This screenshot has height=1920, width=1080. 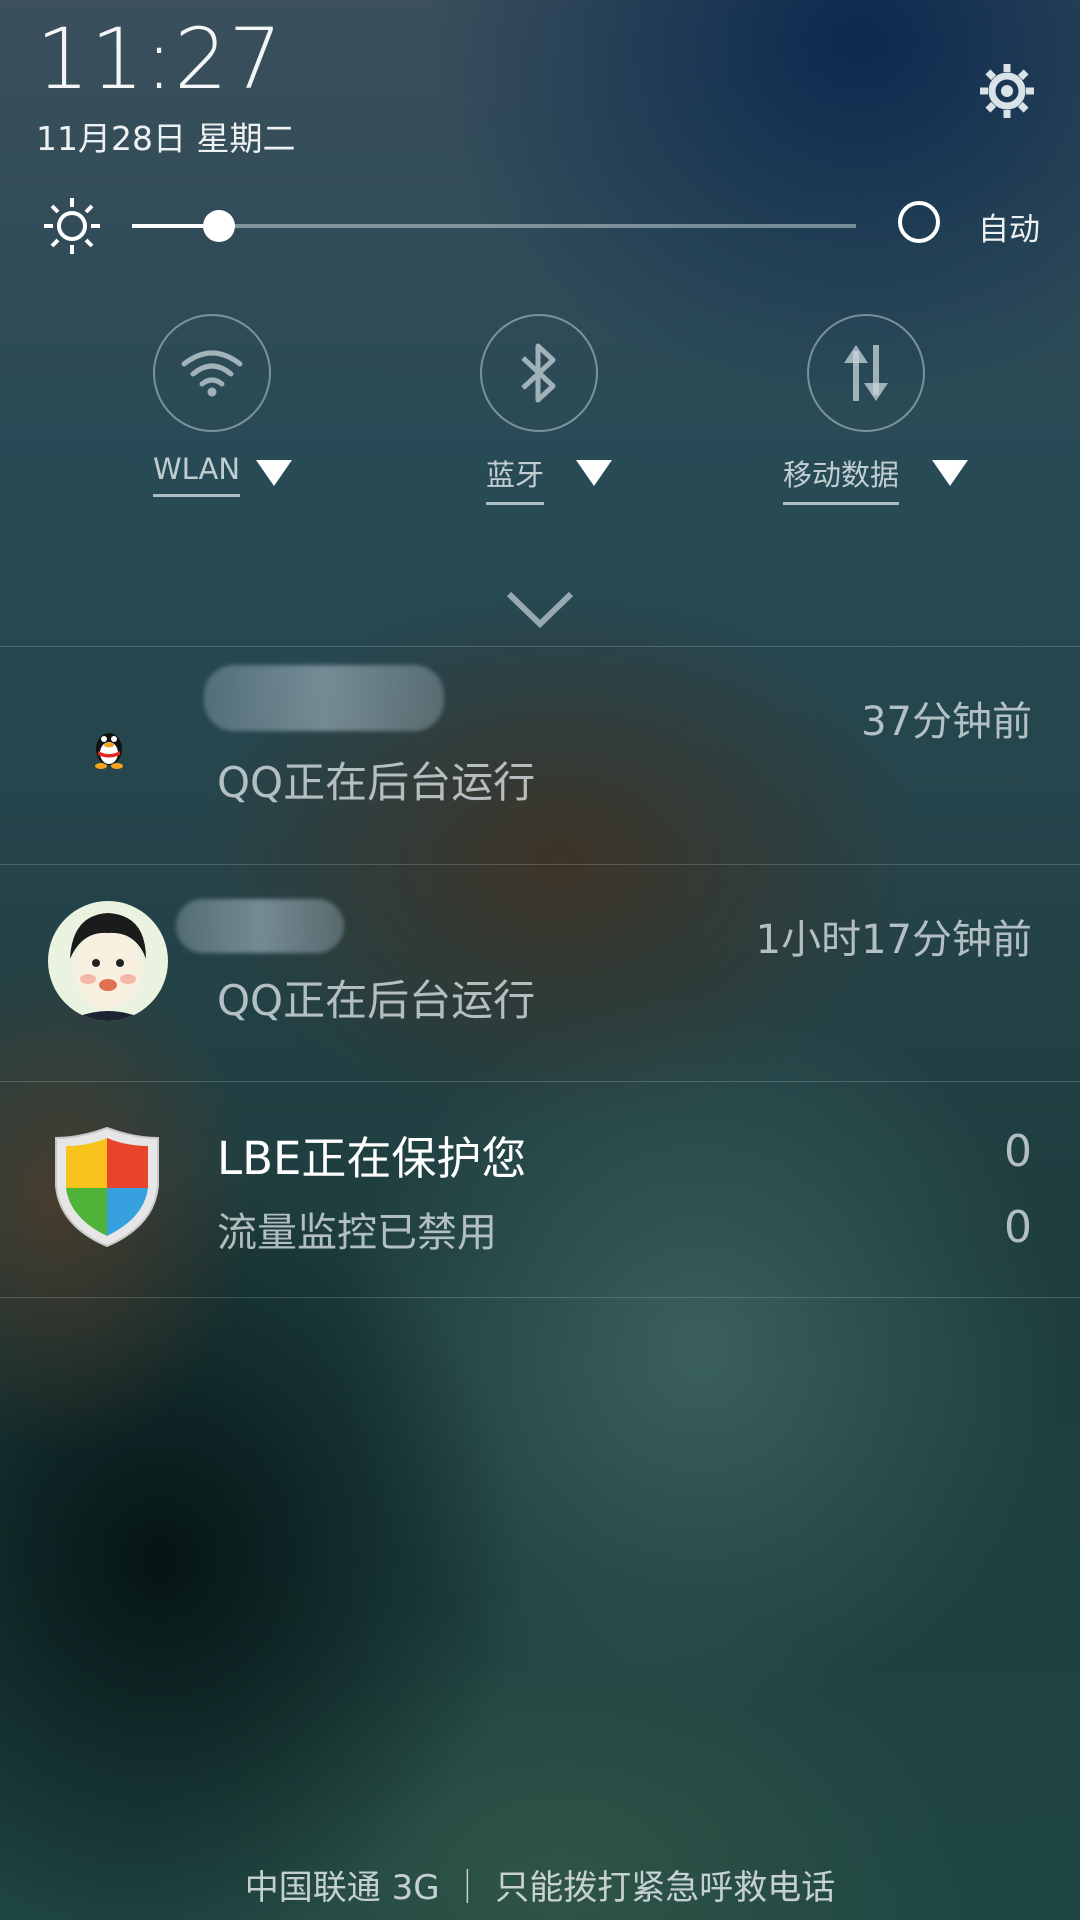 I want to click on gear-icon, so click(x=1007, y=91).